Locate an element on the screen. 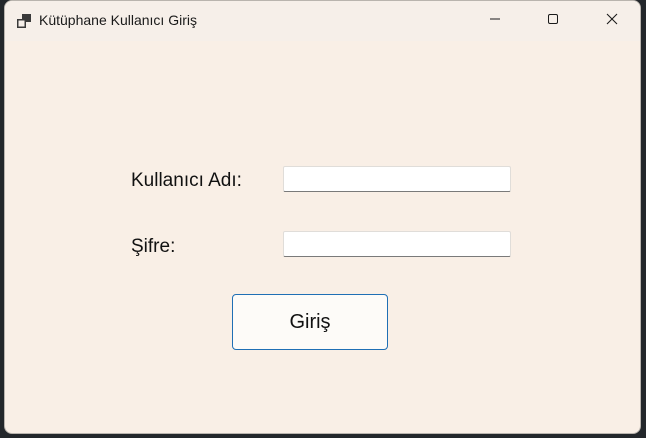 This screenshot has height=438, width=646. login-button: Giriş is located at coordinates (310, 322).